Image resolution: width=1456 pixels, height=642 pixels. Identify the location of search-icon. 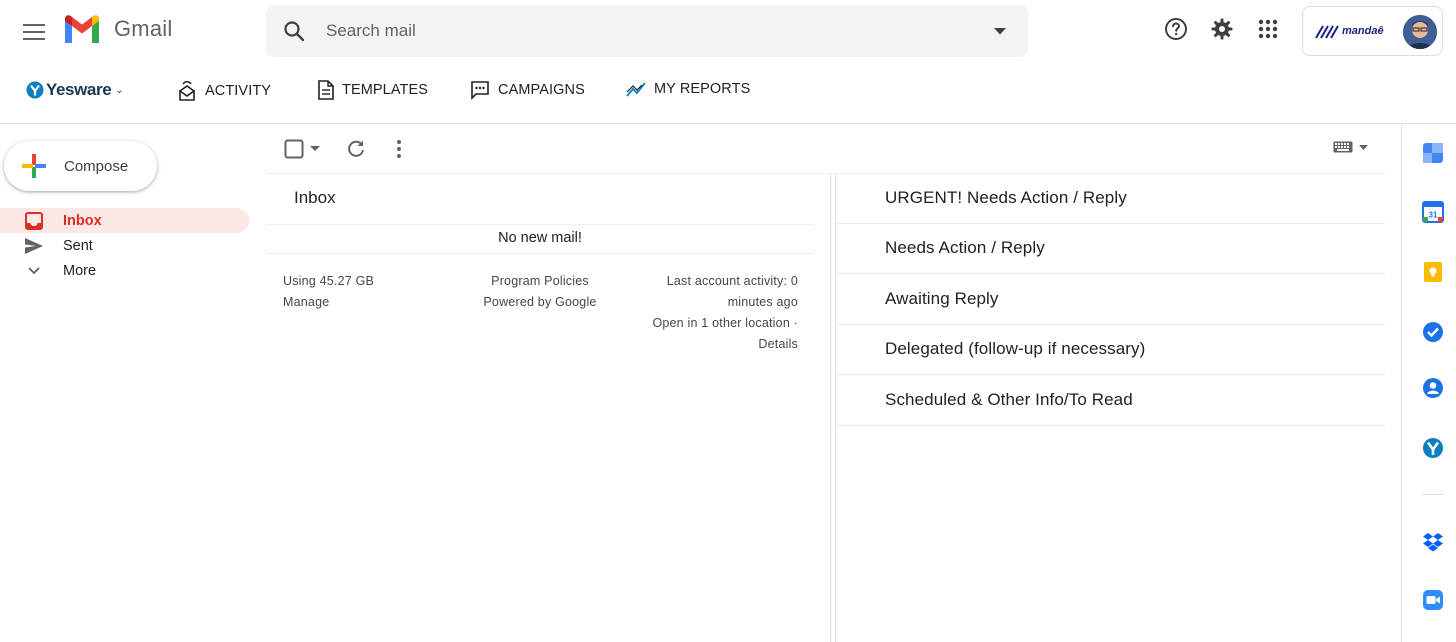
(294, 31).